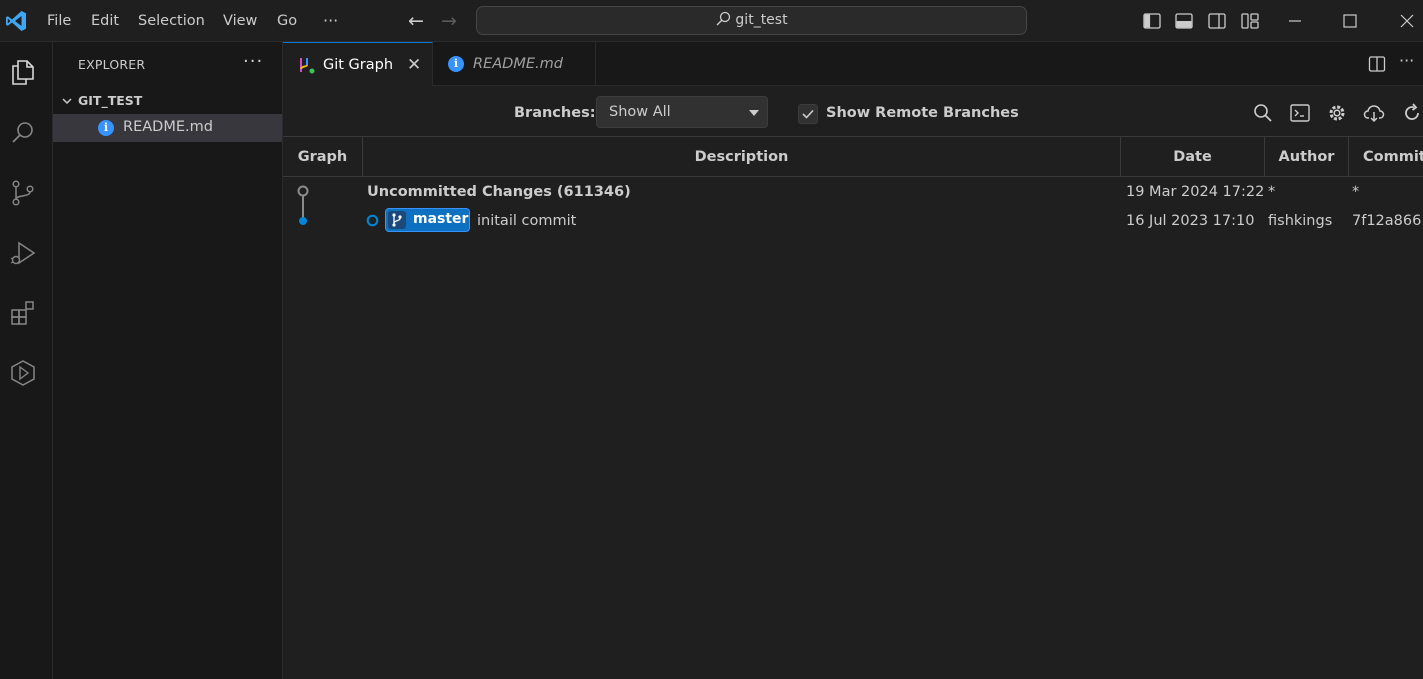  What do you see at coordinates (330, 21) in the screenshot?
I see `menu-more: ···` at bounding box center [330, 21].